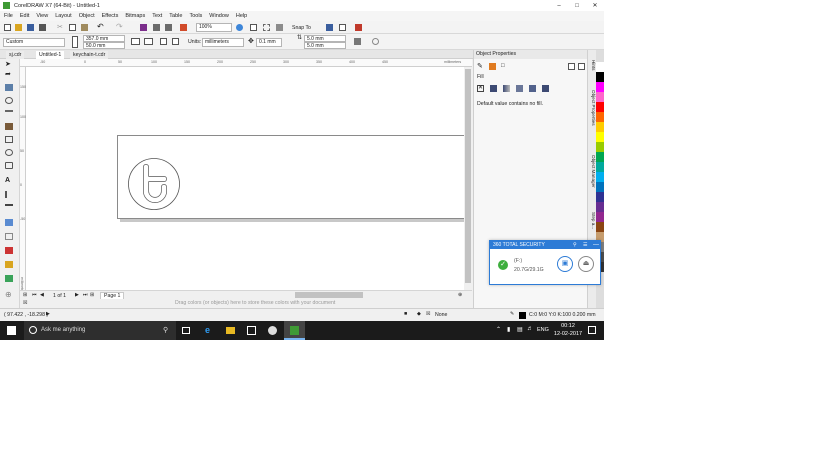 The image size is (819, 460). Describe the element at coordinates (575, 245) in the screenshot. I see `search-icon: ⚲` at that location.